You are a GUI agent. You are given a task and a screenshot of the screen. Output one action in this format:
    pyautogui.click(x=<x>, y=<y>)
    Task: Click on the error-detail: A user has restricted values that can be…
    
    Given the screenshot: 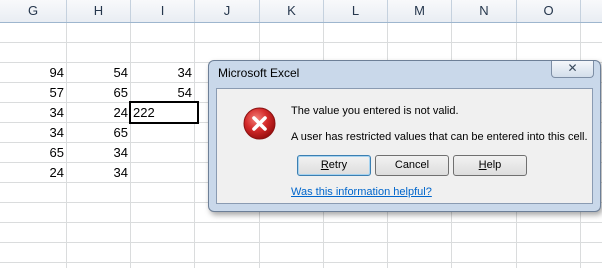 What is the action you would take?
    pyautogui.click(x=439, y=137)
    